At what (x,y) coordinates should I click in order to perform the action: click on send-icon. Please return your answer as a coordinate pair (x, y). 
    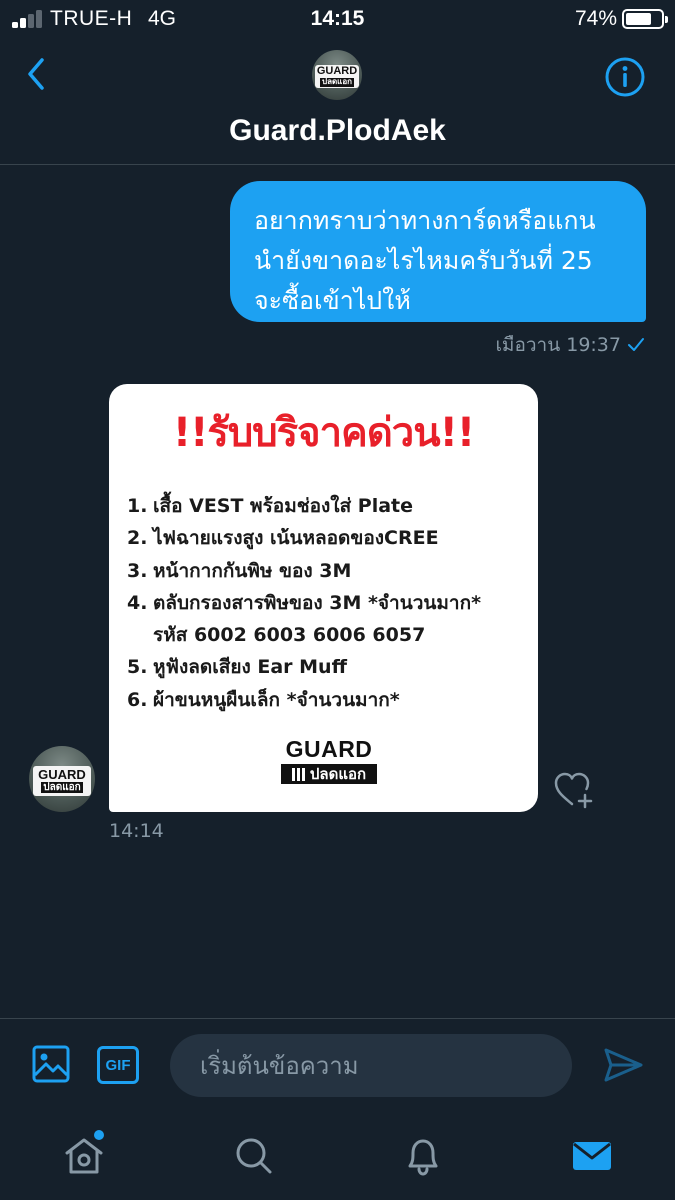
    Looking at the image, I should click on (623, 1065).